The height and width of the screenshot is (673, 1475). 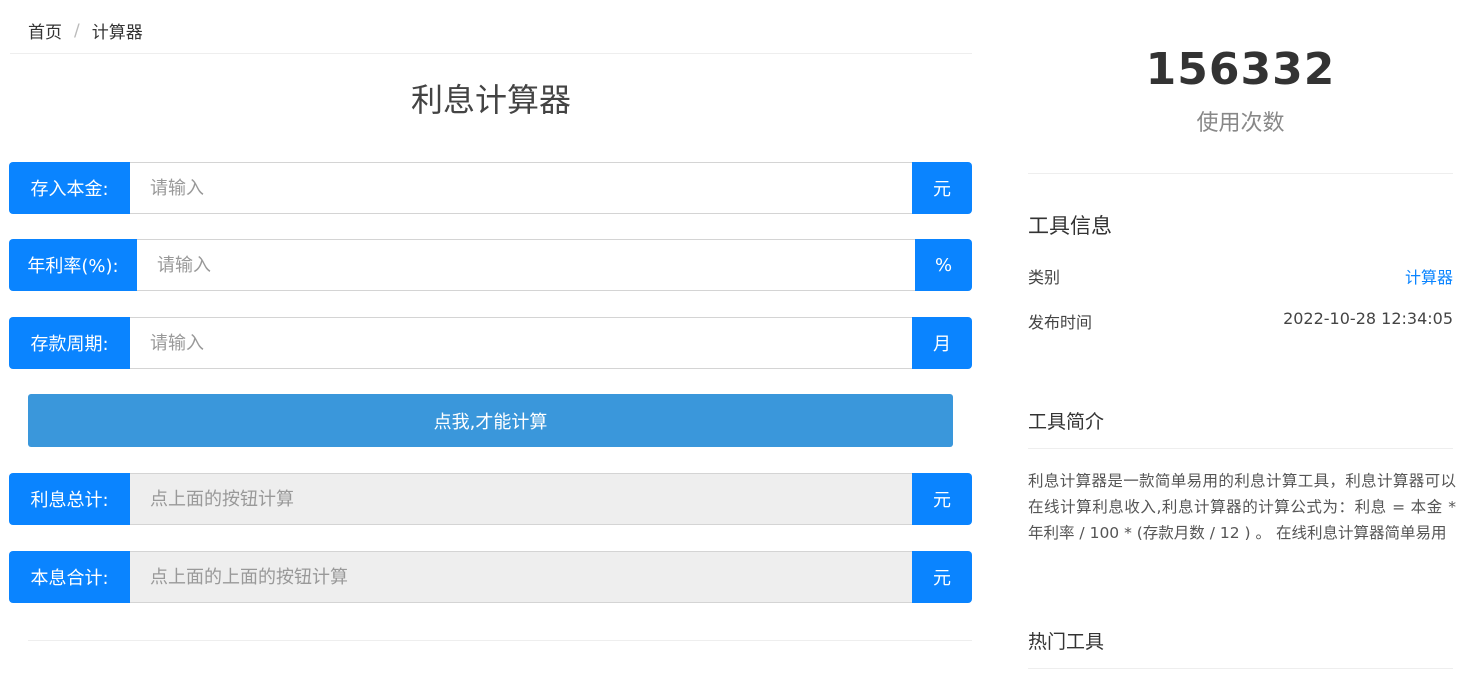 I want to click on rate-label: 年利率(%):, so click(x=73, y=265).